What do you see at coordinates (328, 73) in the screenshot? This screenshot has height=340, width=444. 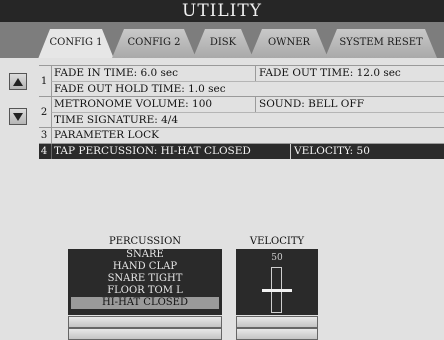 I see `fade-out-time: FADE OUT TIME: 12.0 sec` at bounding box center [328, 73].